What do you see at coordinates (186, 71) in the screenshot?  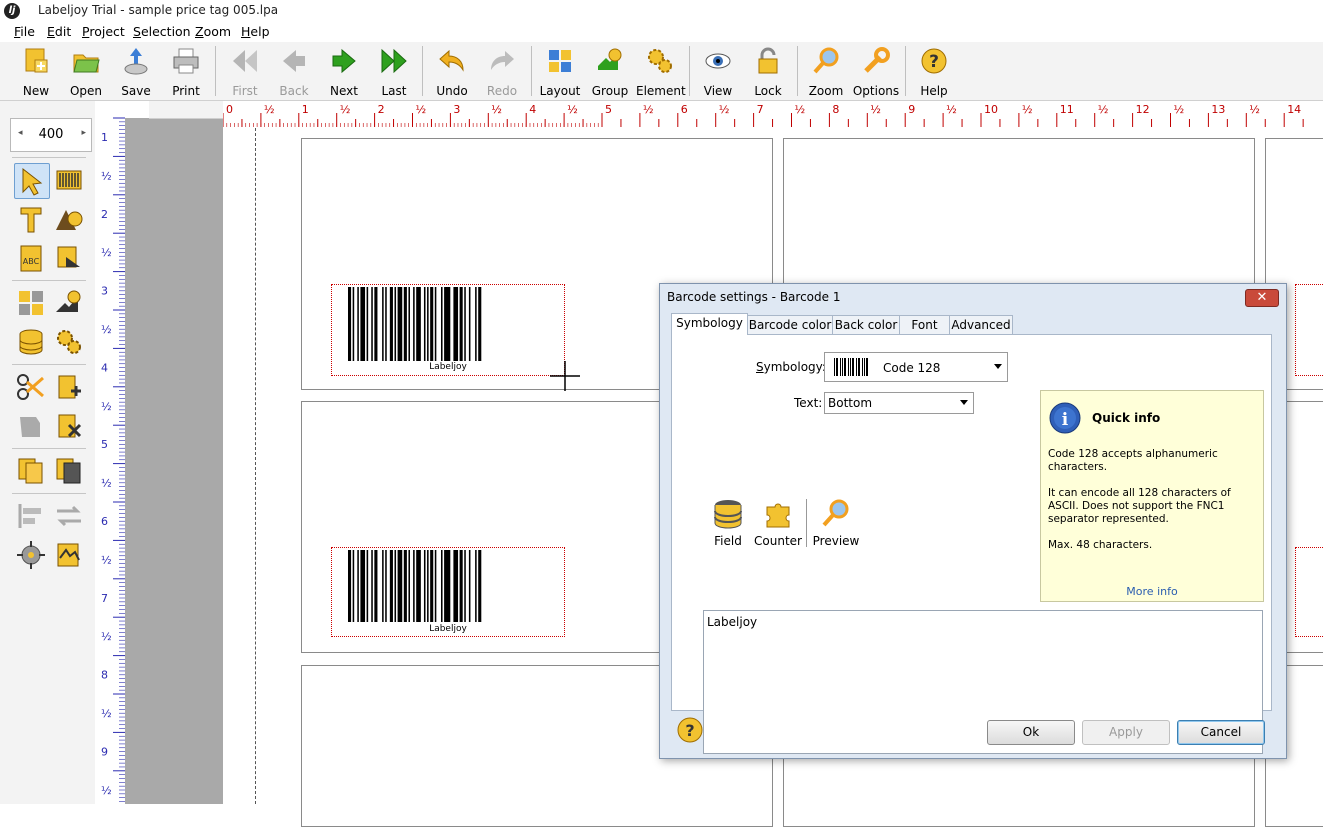 I see `print-button: Print` at bounding box center [186, 71].